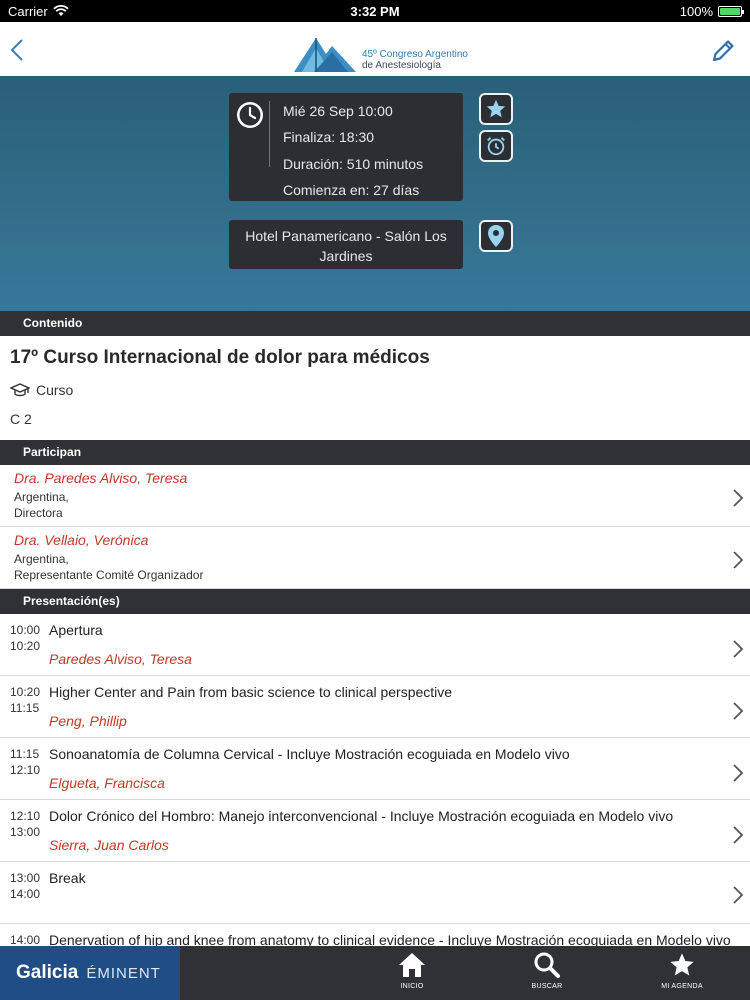 Image resolution: width=750 pixels, height=1000 pixels. I want to click on participant-name: Dra. Paredes Alviso, Teresa, so click(101, 478).